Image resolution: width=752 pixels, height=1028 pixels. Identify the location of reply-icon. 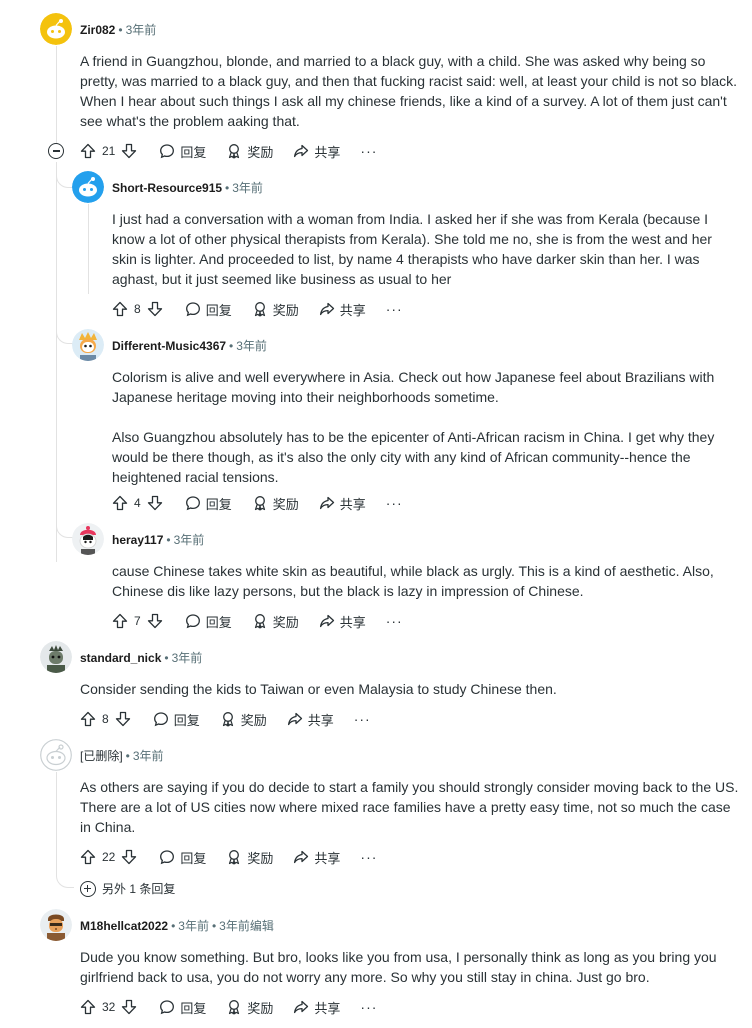
(192, 621).